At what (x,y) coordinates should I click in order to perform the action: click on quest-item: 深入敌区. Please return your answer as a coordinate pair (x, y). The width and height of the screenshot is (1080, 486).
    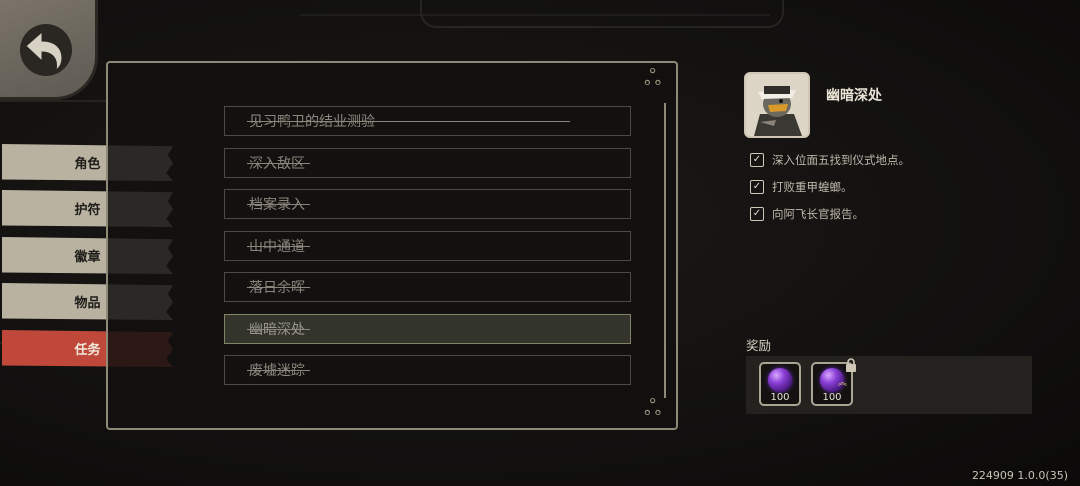
    Looking at the image, I should click on (427, 163).